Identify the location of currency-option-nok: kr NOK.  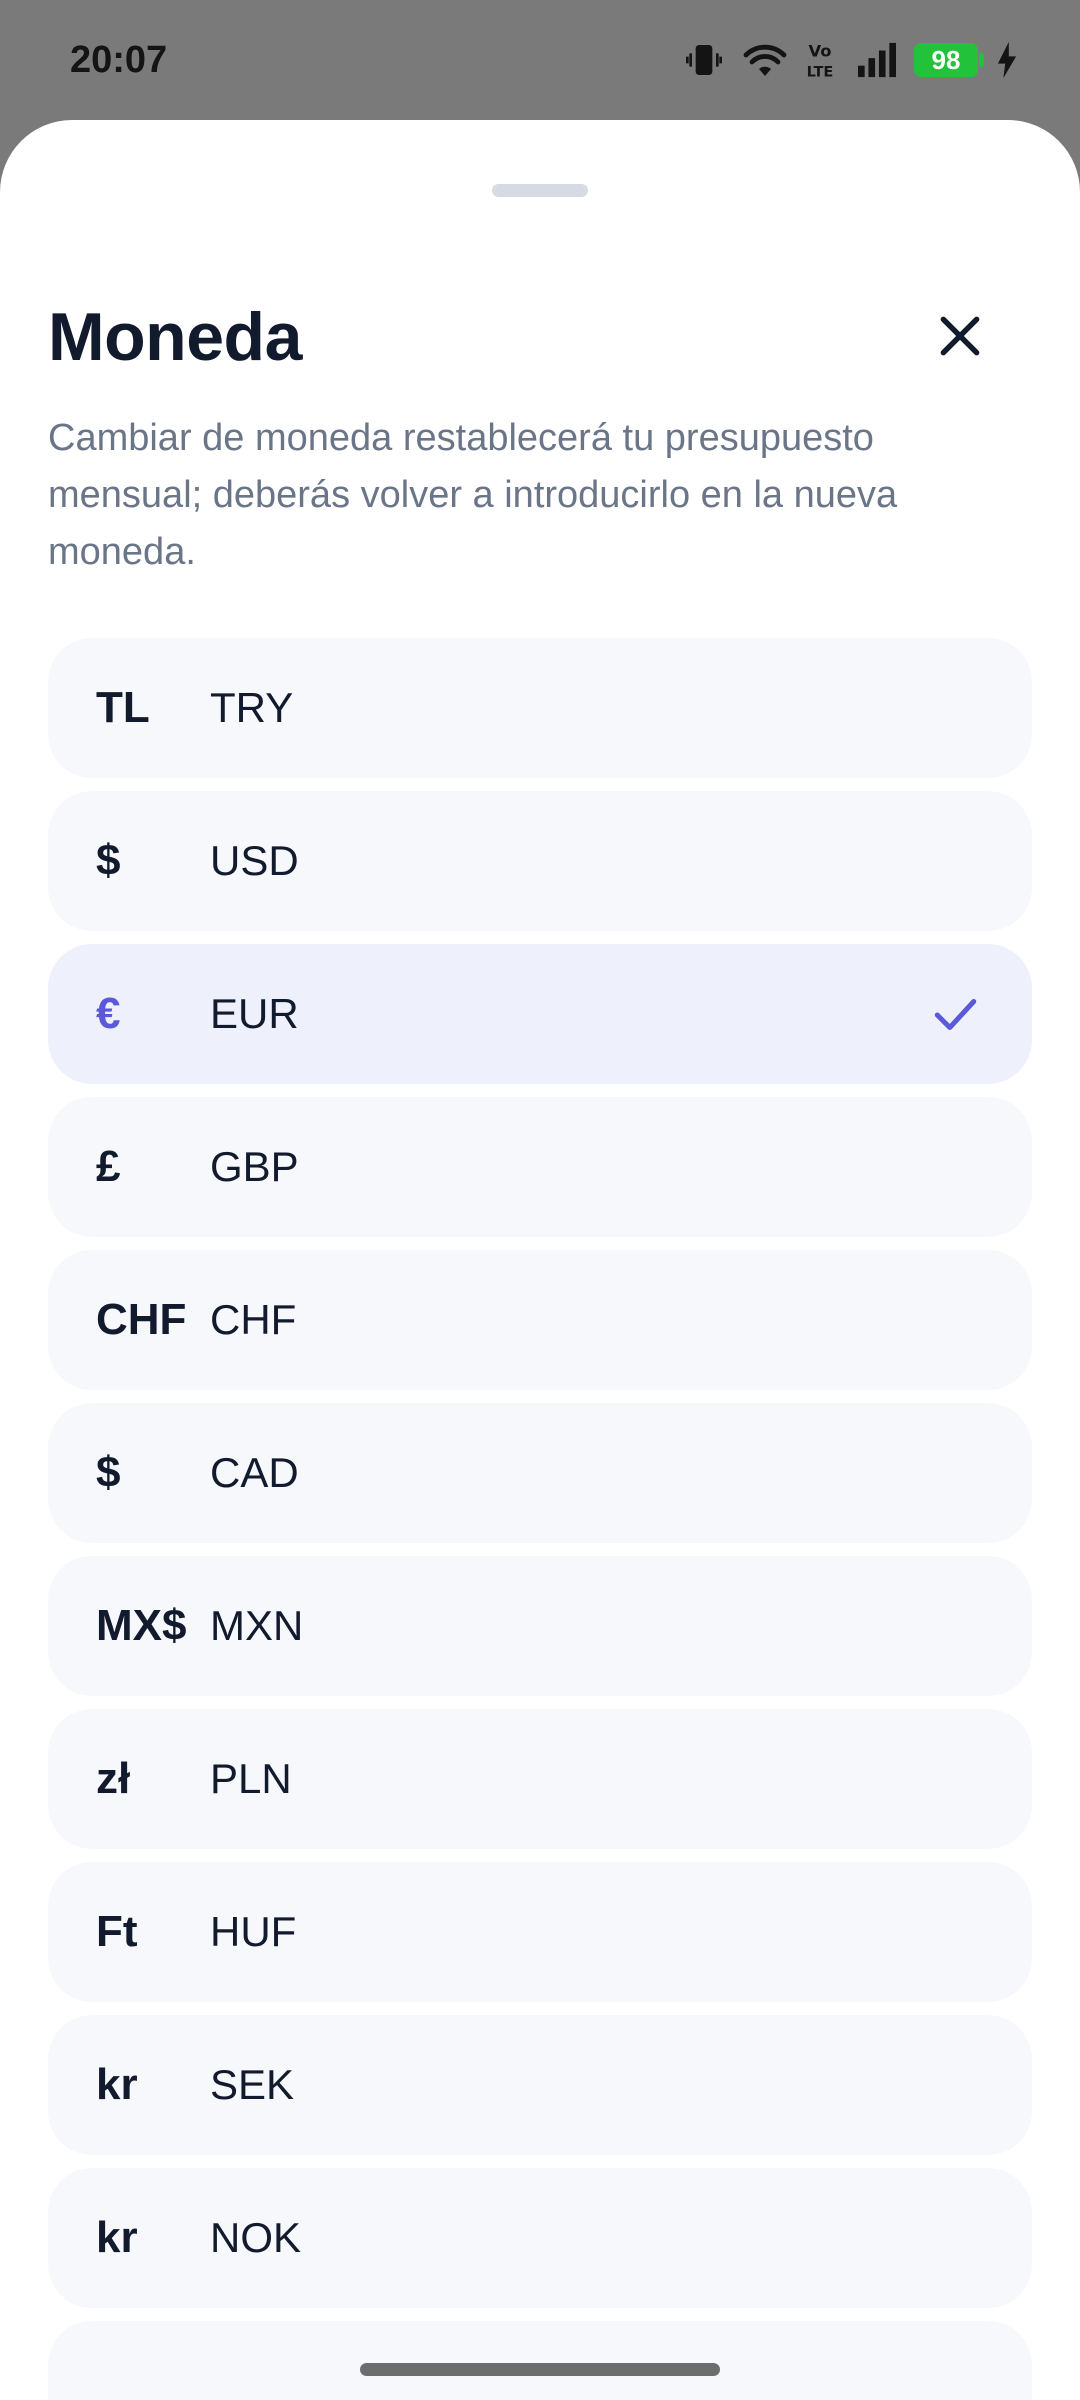
(540, 2238).